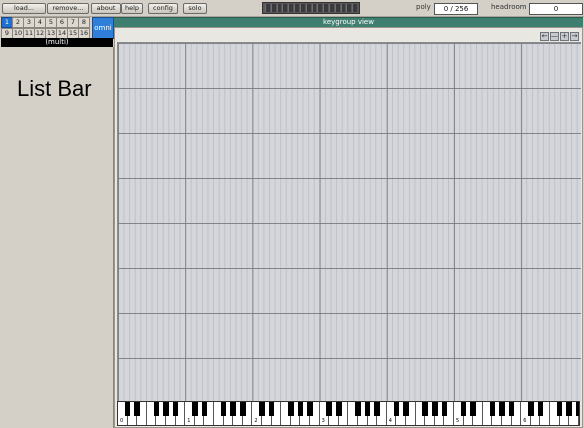 Image resolution: width=584 pixels, height=428 pixels. What do you see at coordinates (525, 421) in the screenshot?
I see `octave-label: 6` at bounding box center [525, 421].